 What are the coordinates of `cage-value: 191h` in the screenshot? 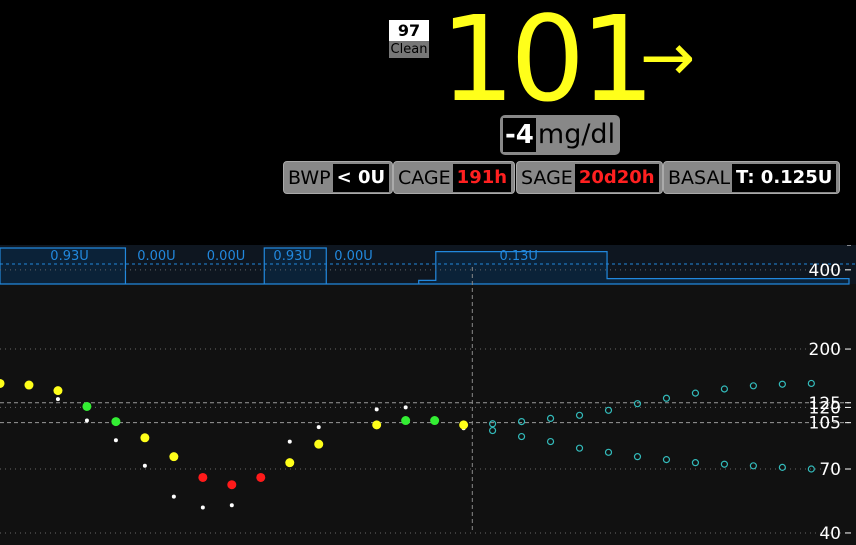 It's located at (482, 177).